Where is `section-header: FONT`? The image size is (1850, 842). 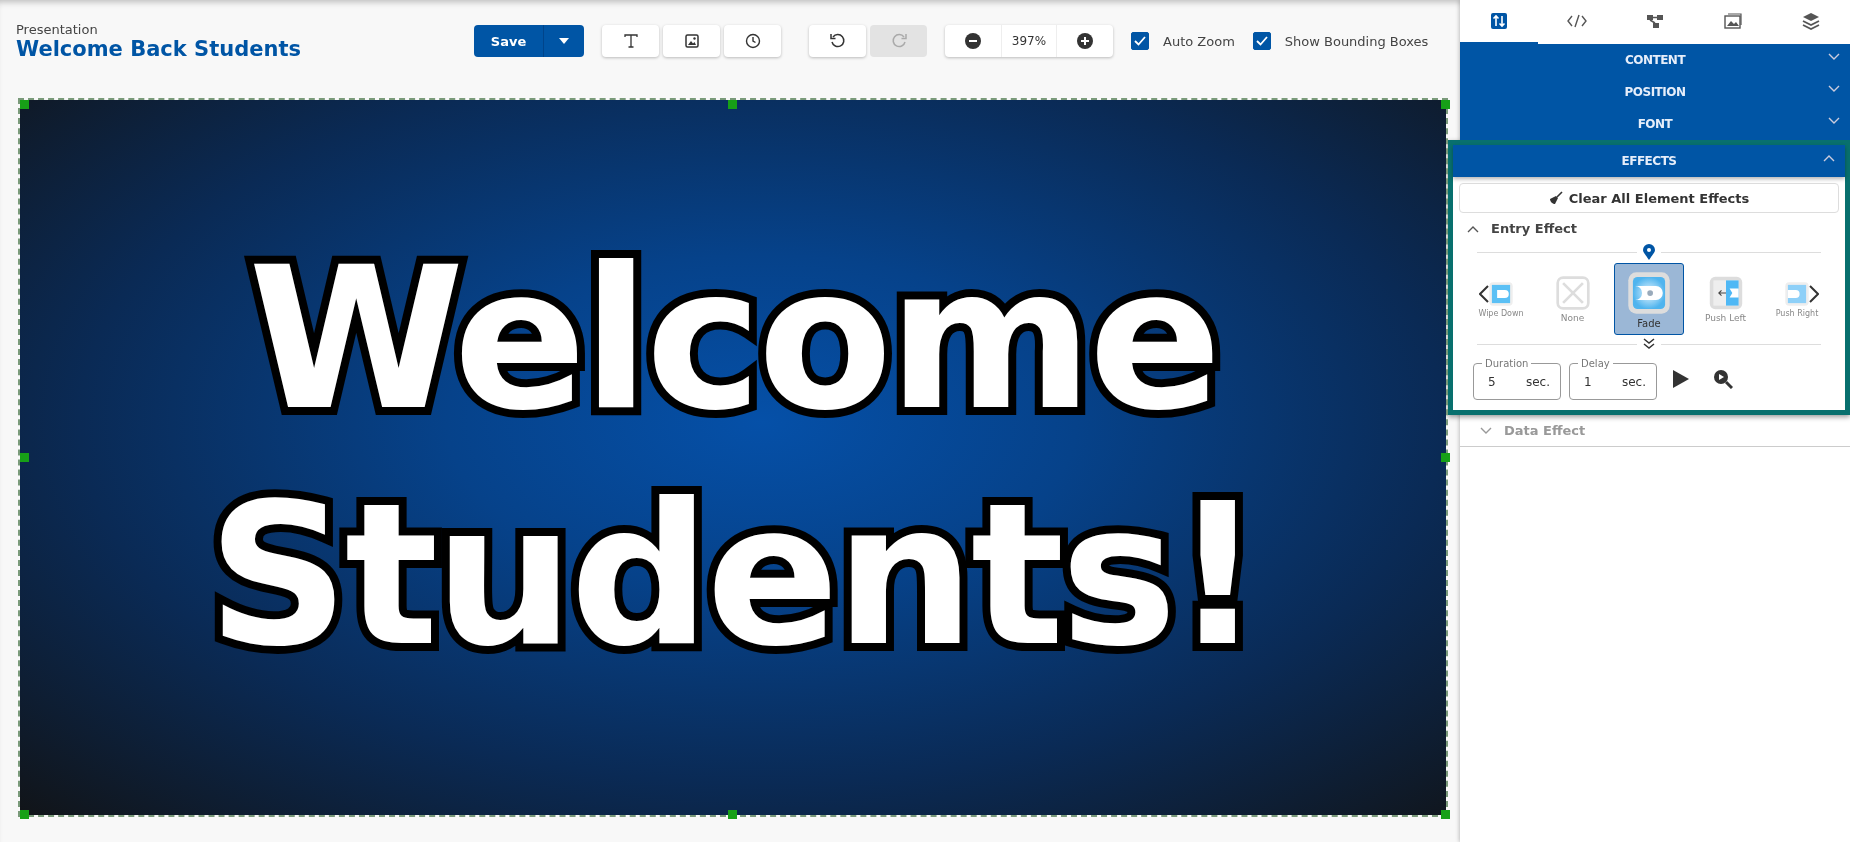 section-header: FONT is located at coordinates (1655, 124).